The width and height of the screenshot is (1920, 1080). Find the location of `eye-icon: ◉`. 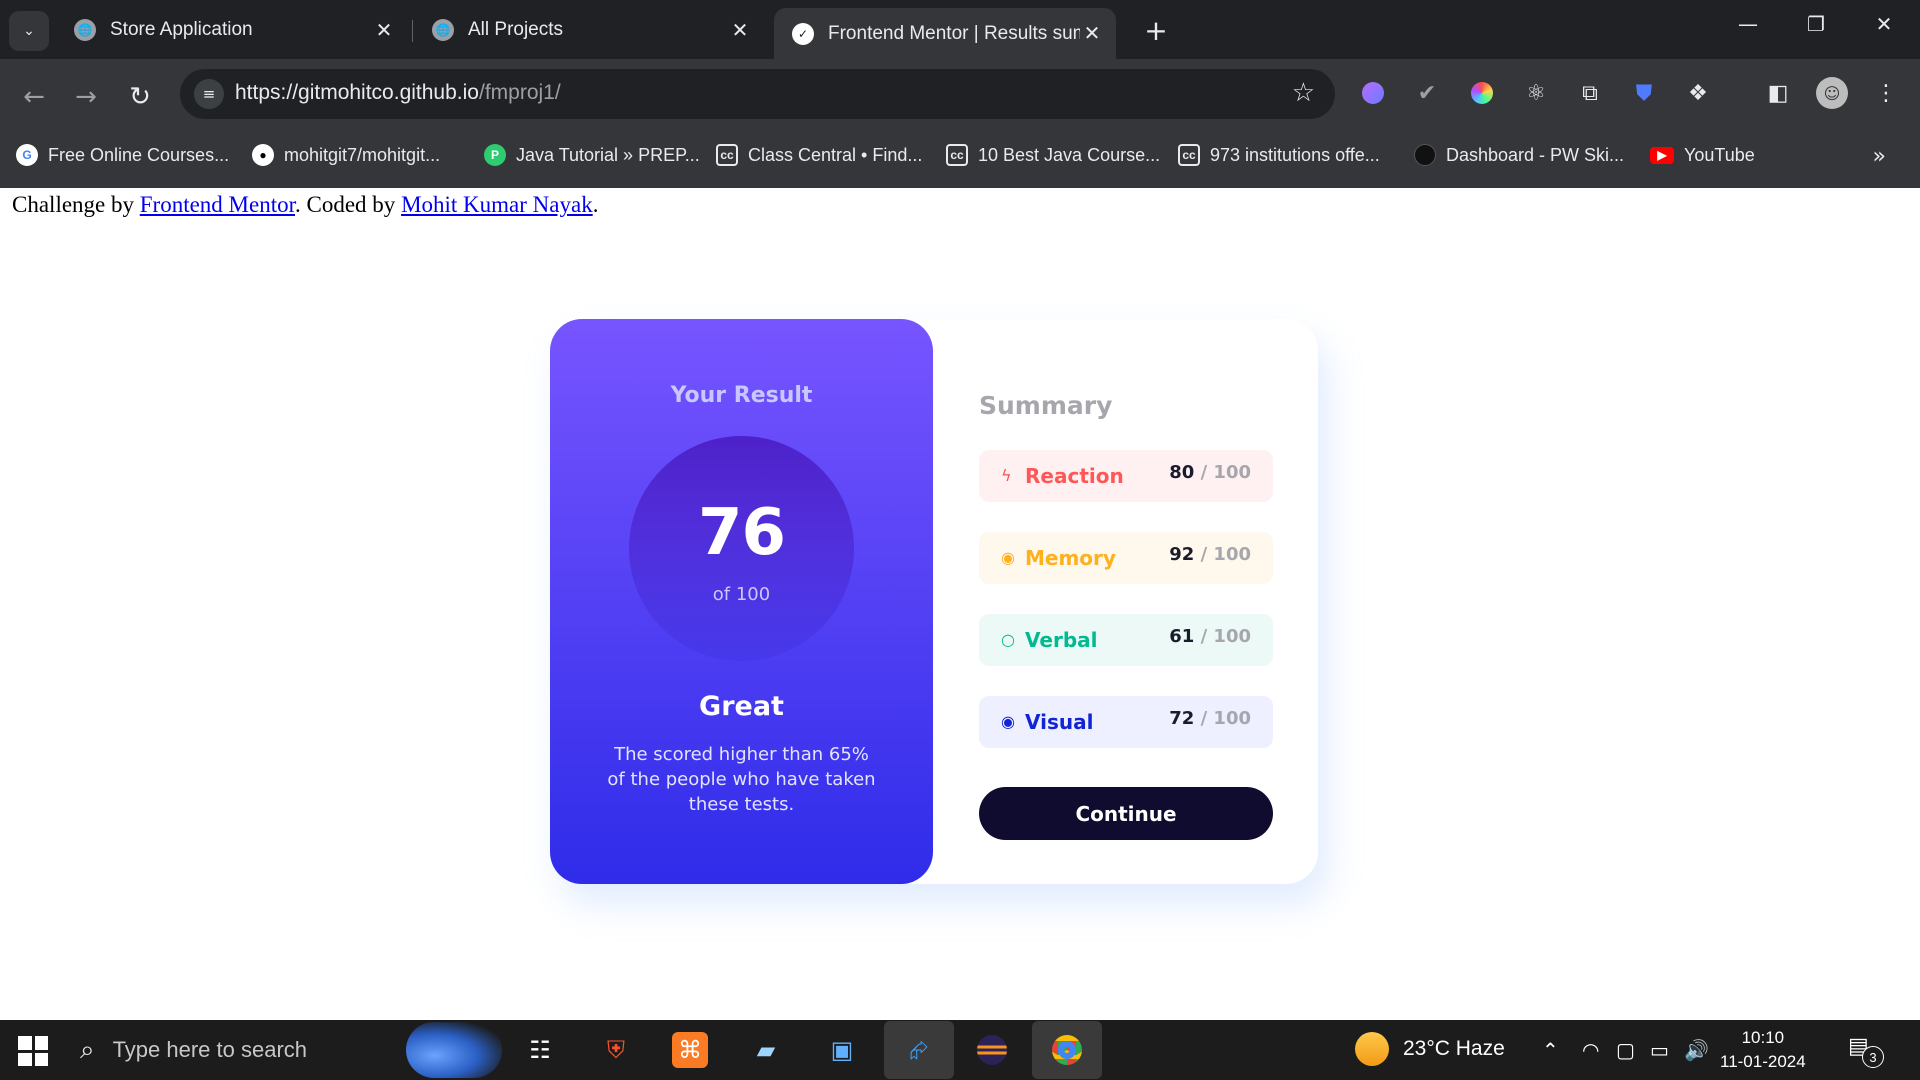

eye-icon: ◉ is located at coordinates (1008, 721).